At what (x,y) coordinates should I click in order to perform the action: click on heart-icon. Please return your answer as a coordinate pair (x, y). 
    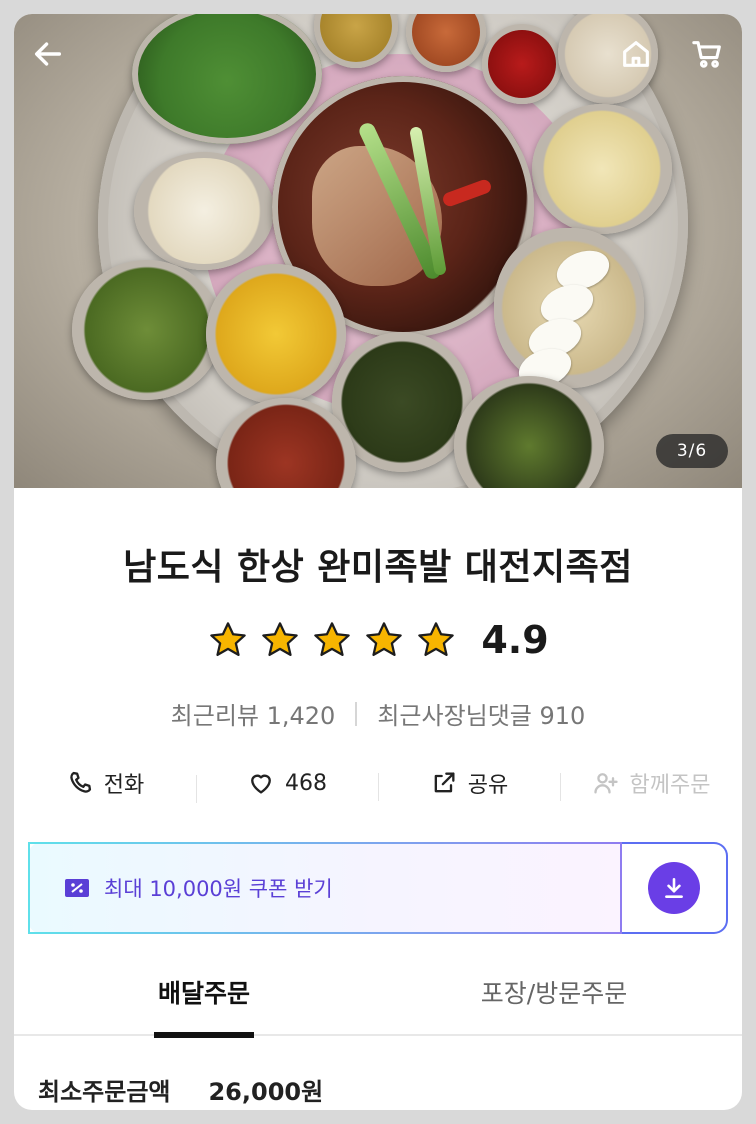
    Looking at the image, I should click on (261, 784).